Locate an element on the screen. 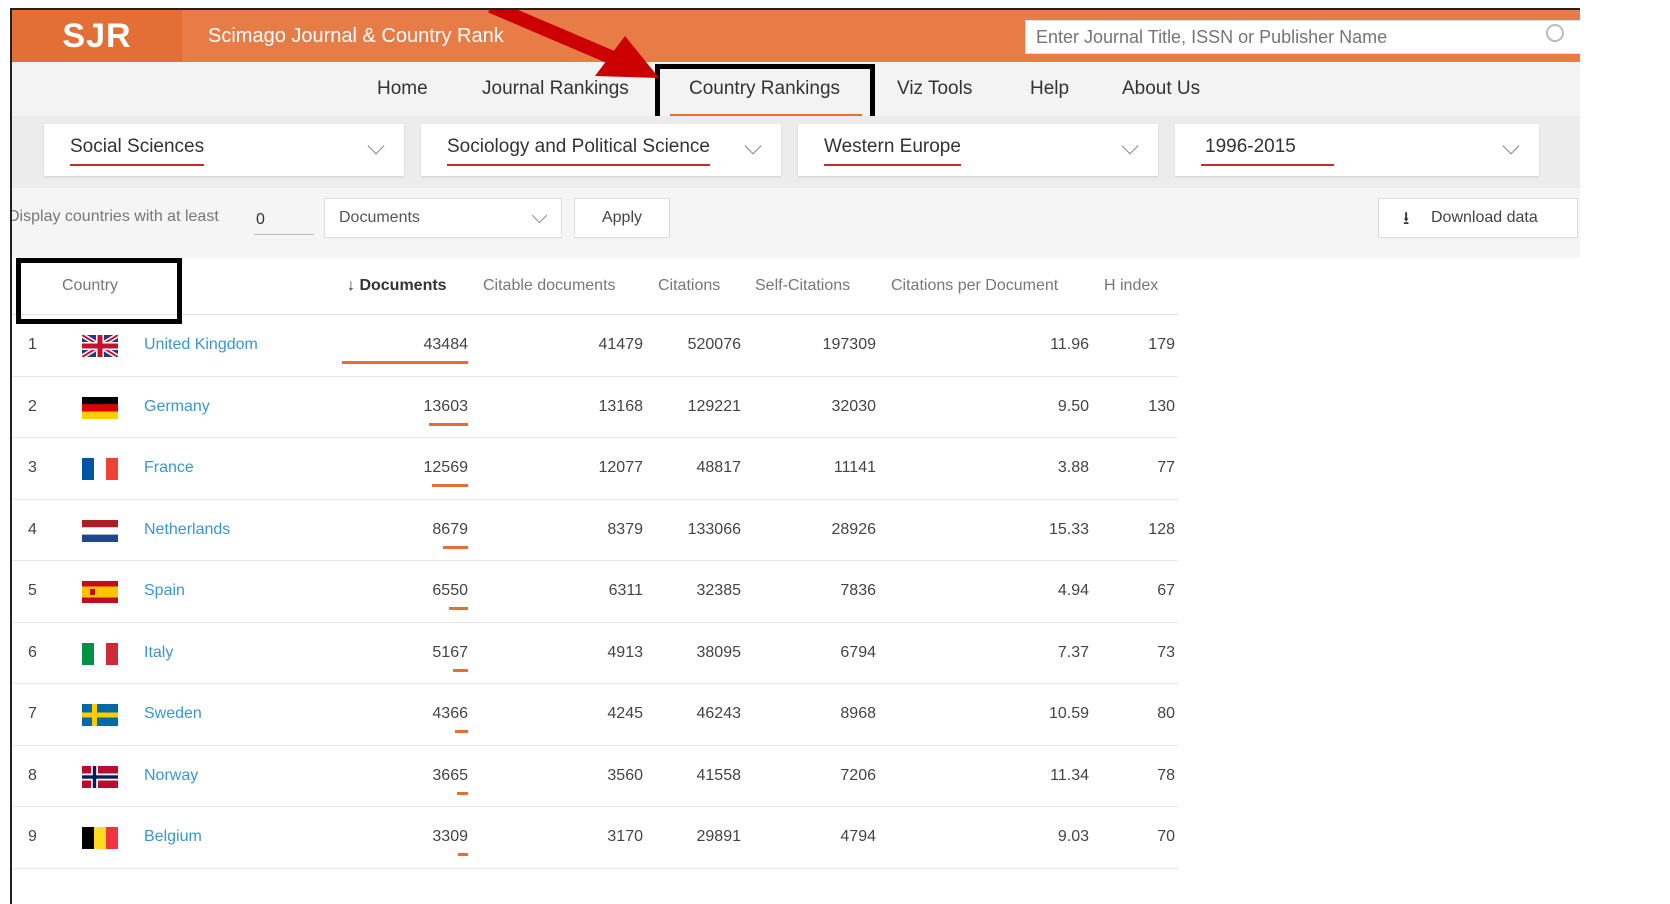  region-dropdown: Western Europe is located at coordinates (978, 150).